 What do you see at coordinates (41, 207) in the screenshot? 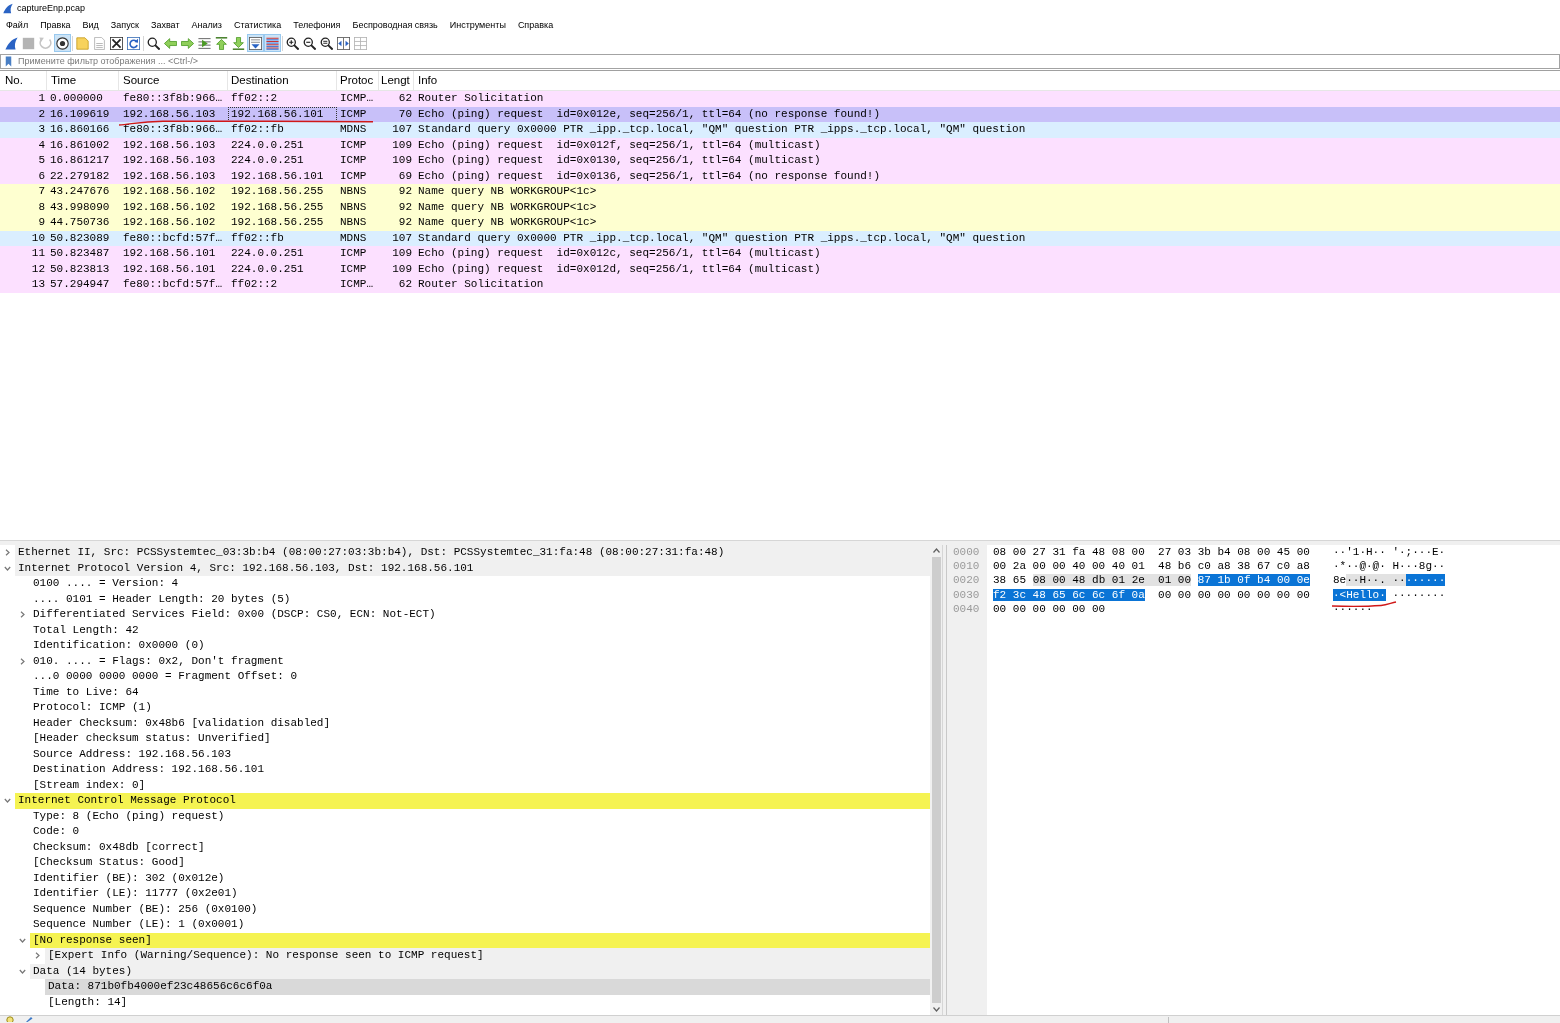
I see `table-cell-text: 8` at bounding box center [41, 207].